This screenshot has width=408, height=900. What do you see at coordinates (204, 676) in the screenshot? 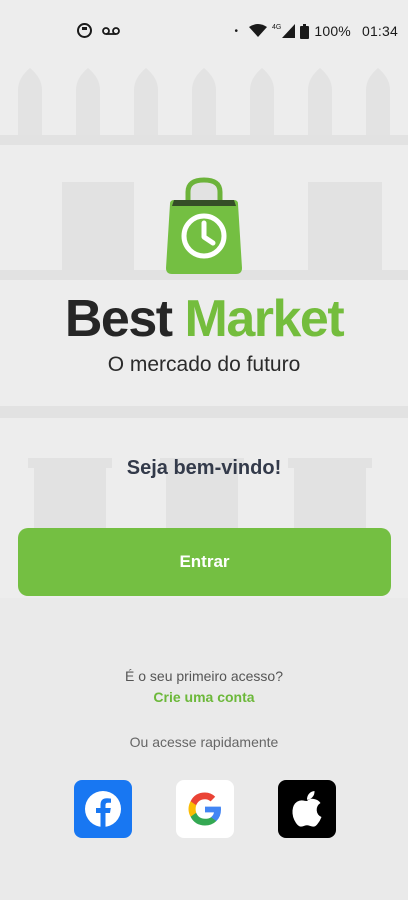
I see `first-access-question: É o seu primeiro acesso?` at bounding box center [204, 676].